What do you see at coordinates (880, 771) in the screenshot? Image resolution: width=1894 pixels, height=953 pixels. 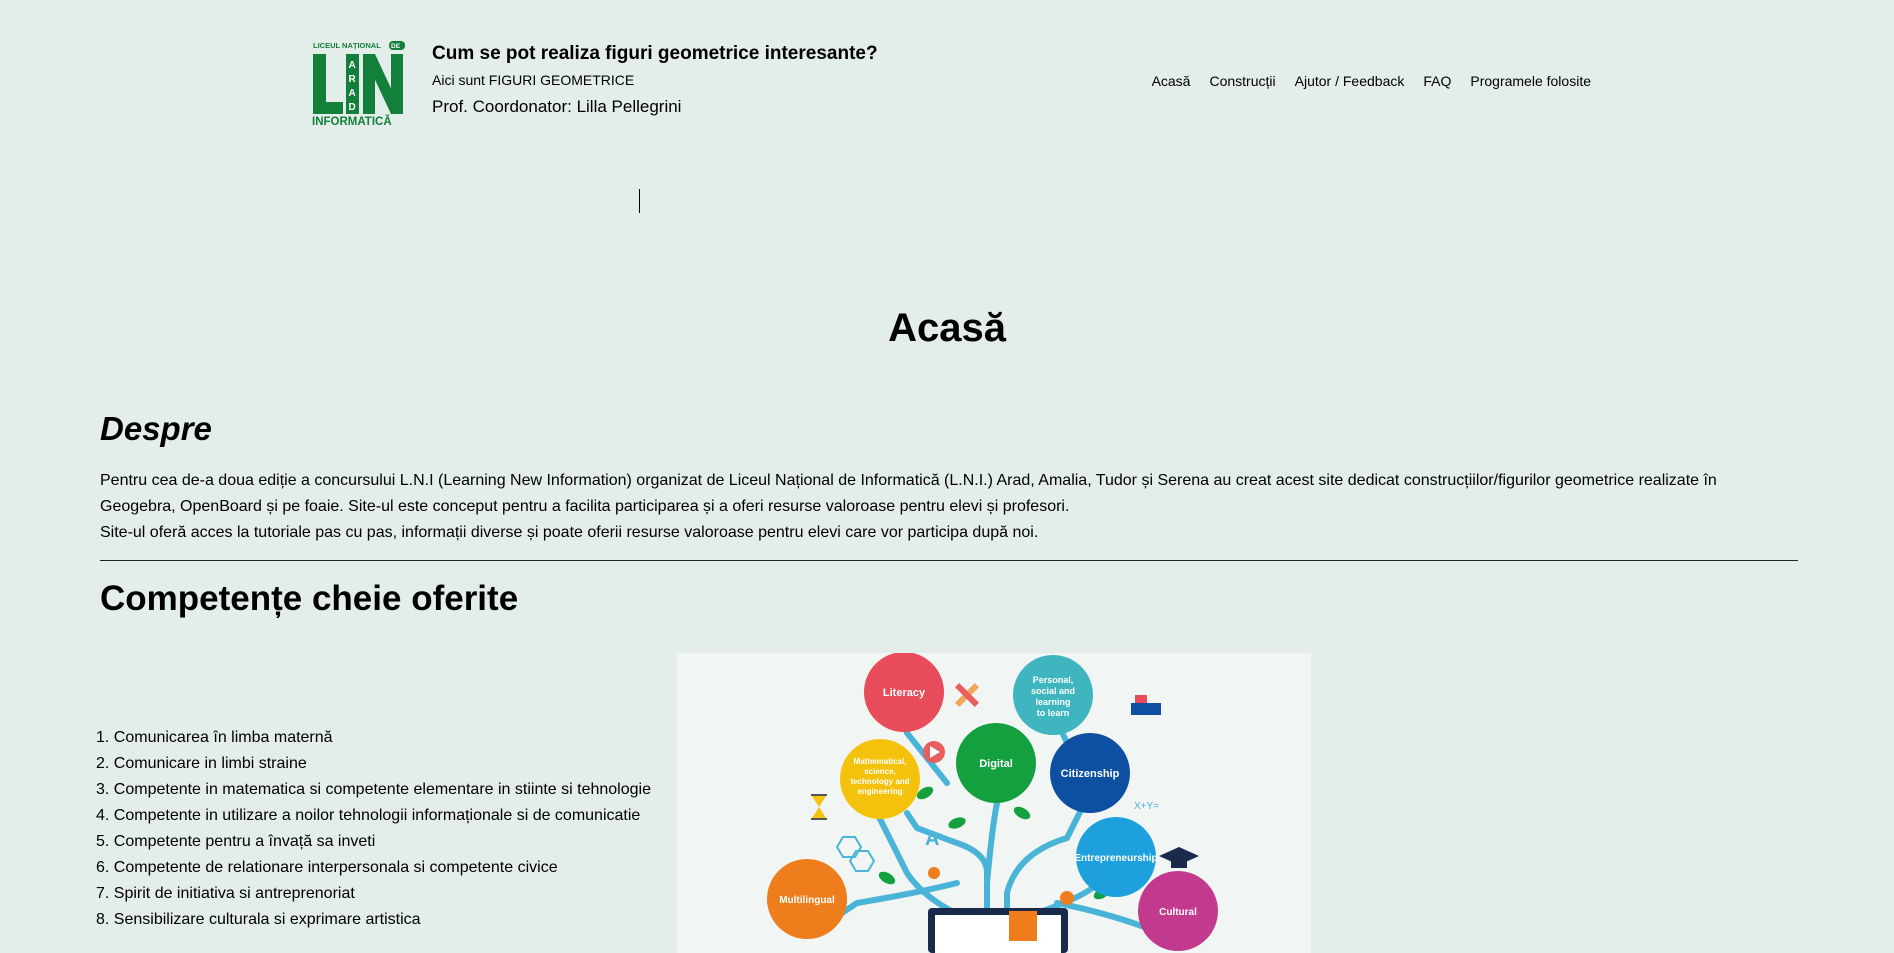 I see `svg-text: science,` at bounding box center [880, 771].